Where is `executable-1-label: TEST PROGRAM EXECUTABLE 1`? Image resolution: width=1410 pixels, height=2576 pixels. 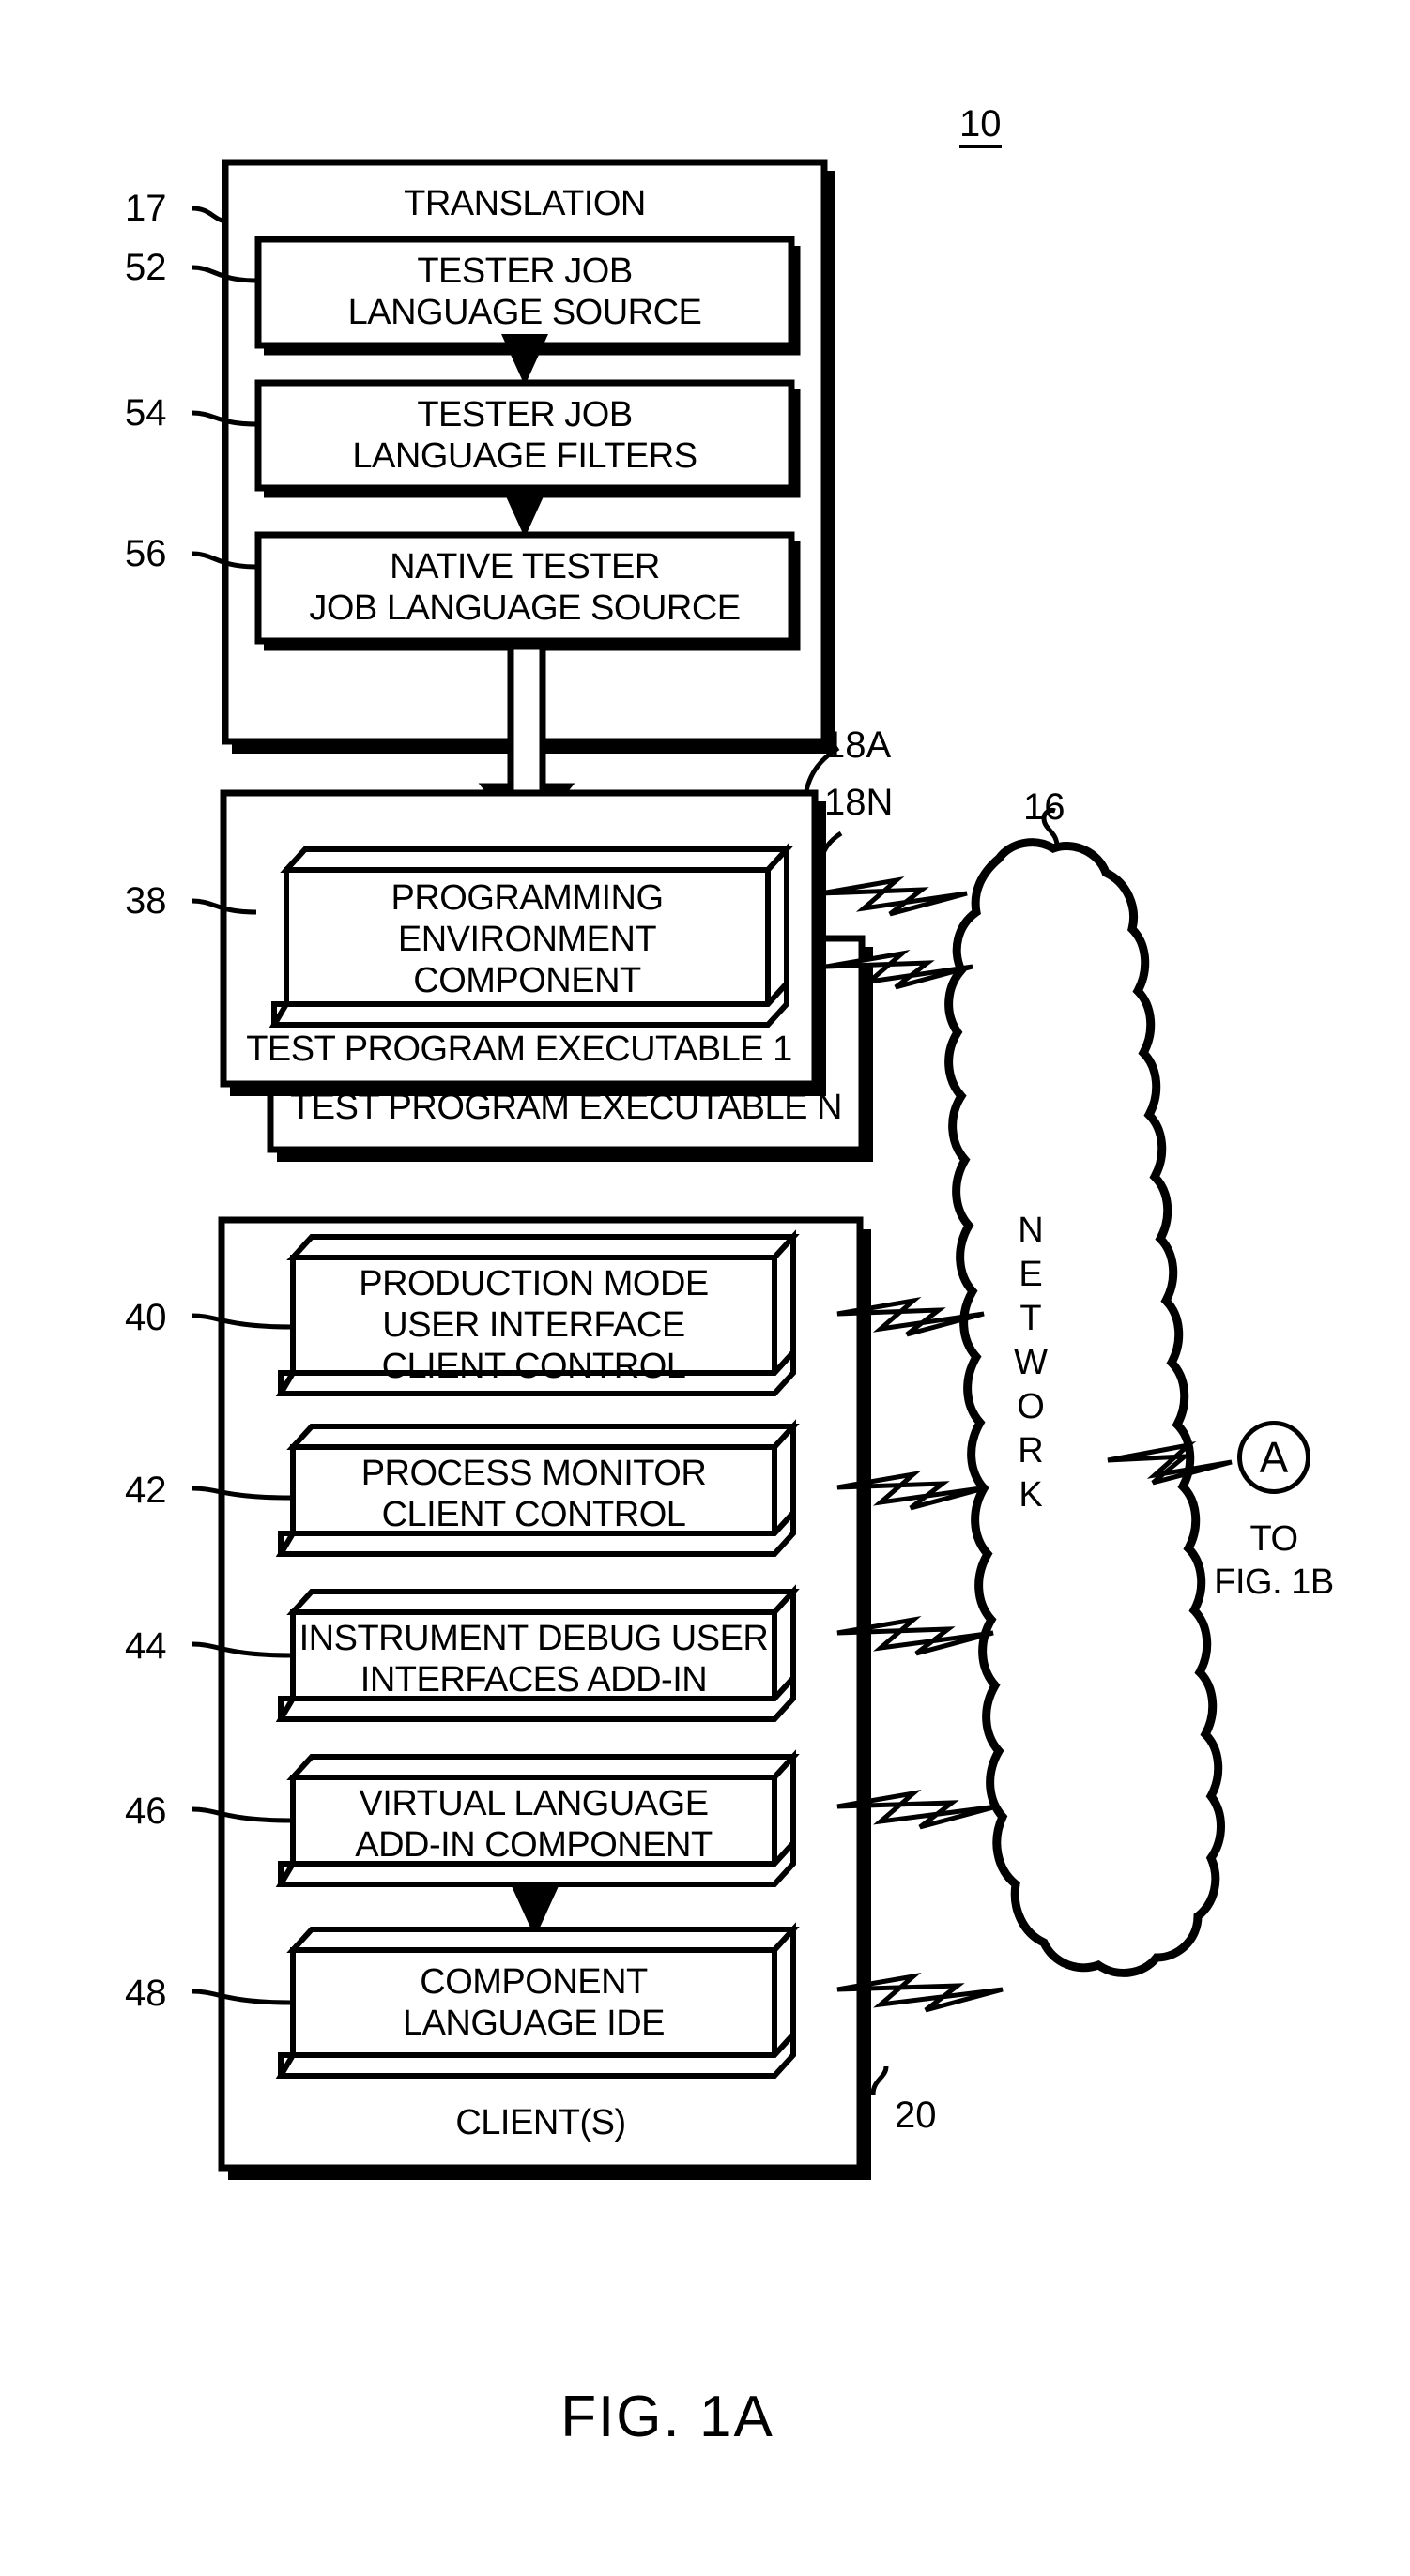
executable-1-label: TEST PROGRAM EXECUTABLE 1 is located at coordinates (519, 1049).